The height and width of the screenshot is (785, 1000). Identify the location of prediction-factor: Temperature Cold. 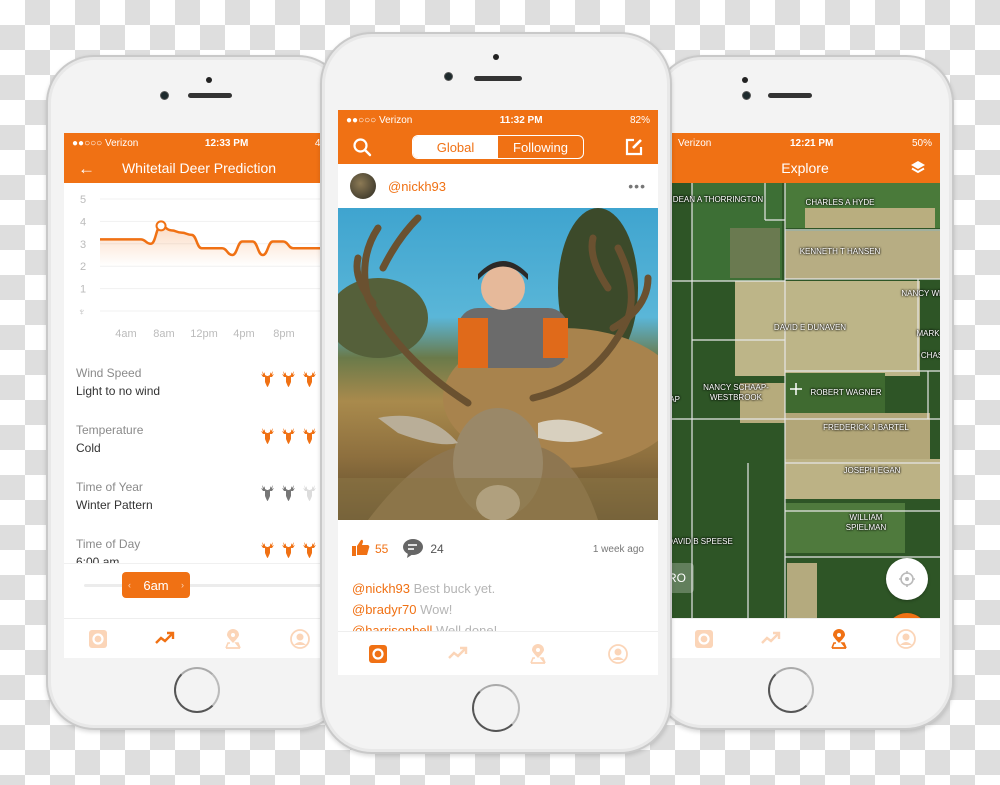
(205, 438).